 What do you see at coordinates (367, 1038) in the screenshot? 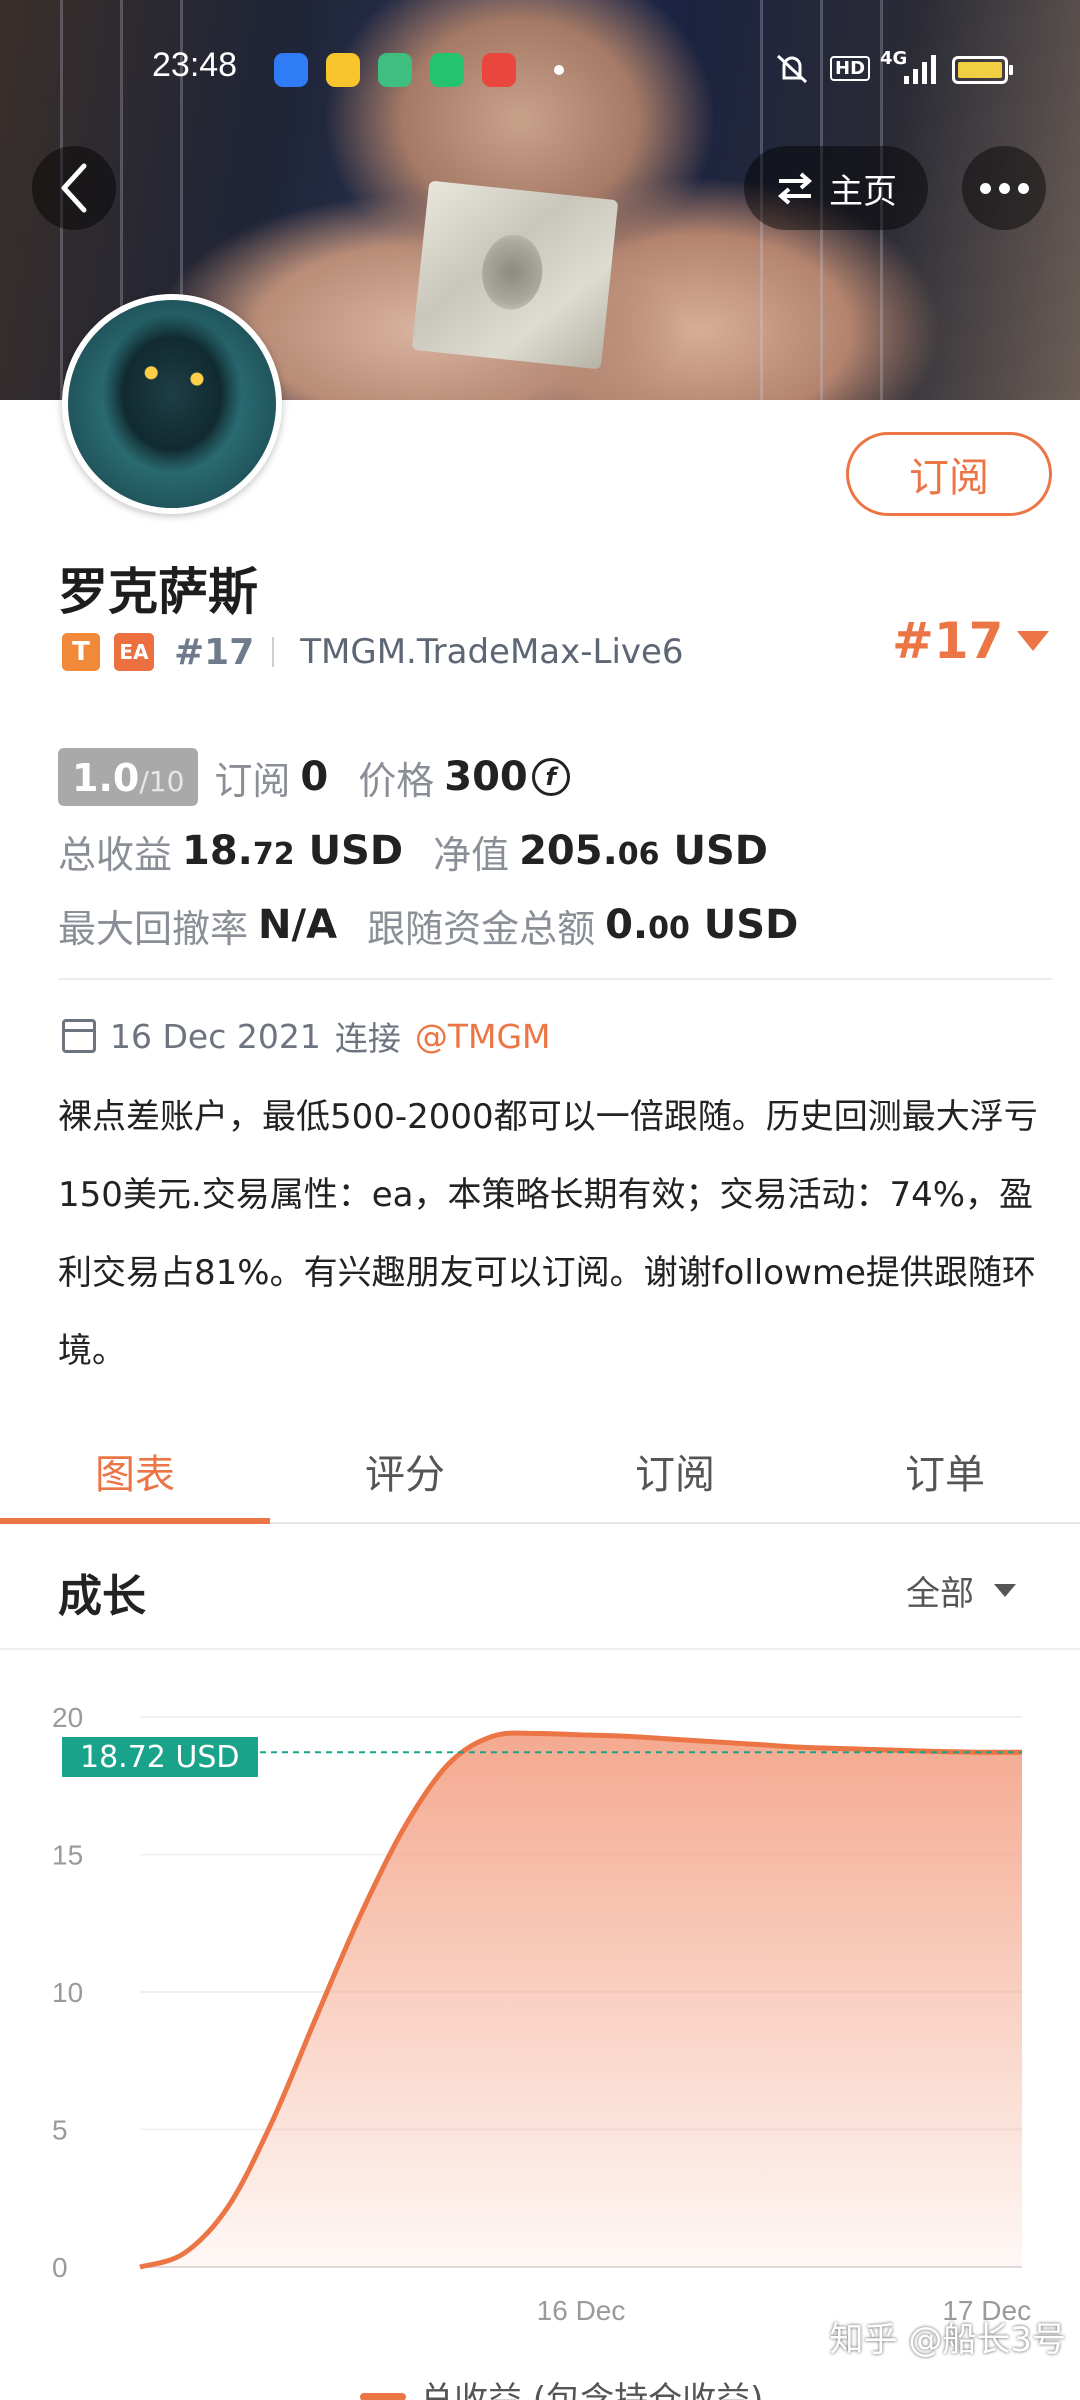
I see `connect-verb: 连接` at bounding box center [367, 1038].